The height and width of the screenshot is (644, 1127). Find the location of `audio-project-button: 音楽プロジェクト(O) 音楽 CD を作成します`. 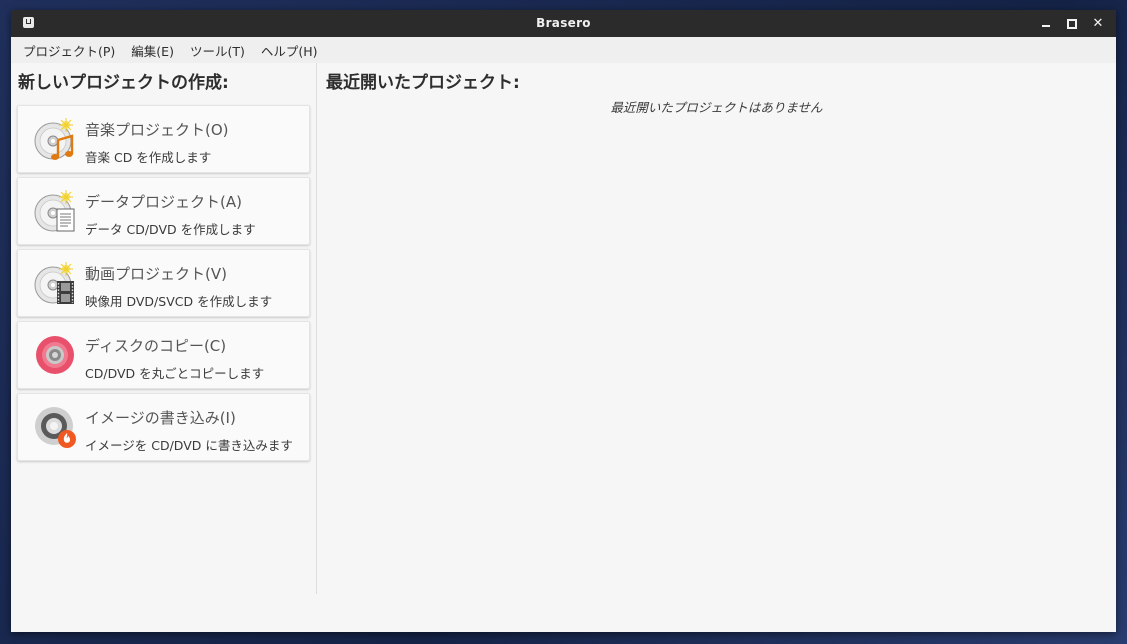

audio-project-button: 音楽プロジェクト(O) 音楽 CD を作成します is located at coordinates (163, 139).